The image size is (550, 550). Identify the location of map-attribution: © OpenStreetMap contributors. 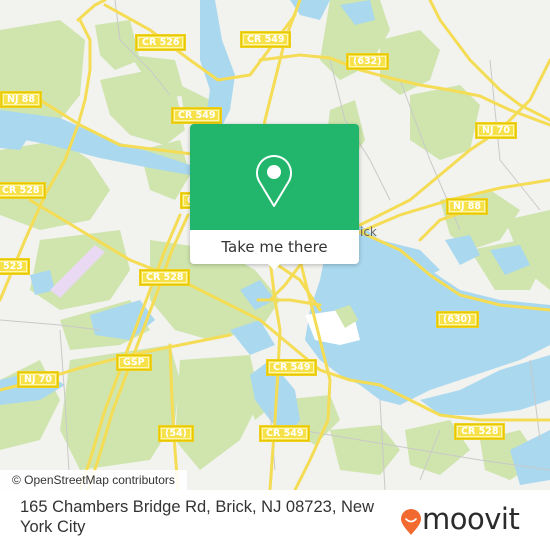
(93, 480).